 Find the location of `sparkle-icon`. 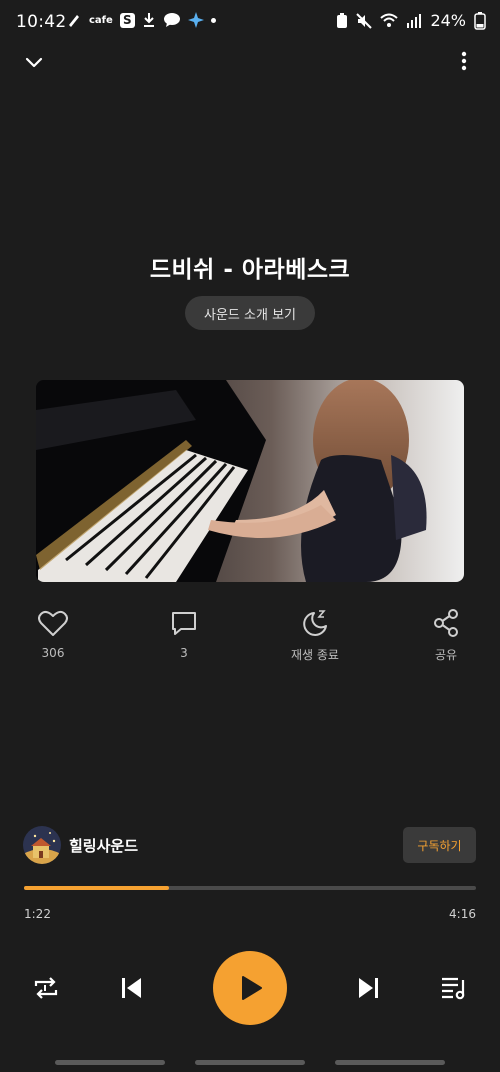

sparkle-icon is located at coordinates (195, 20).